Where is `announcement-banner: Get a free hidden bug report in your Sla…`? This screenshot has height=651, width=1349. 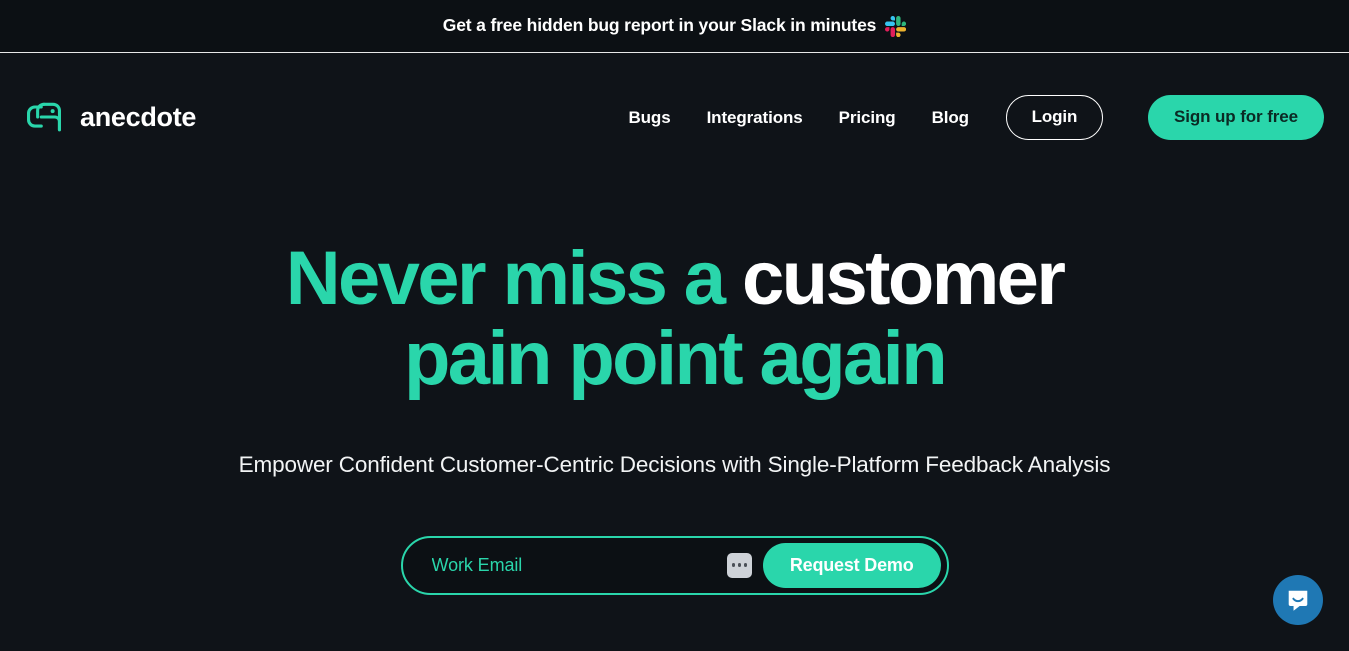 announcement-banner: Get a free hidden bug report in your Sla… is located at coordinates (674, 26).